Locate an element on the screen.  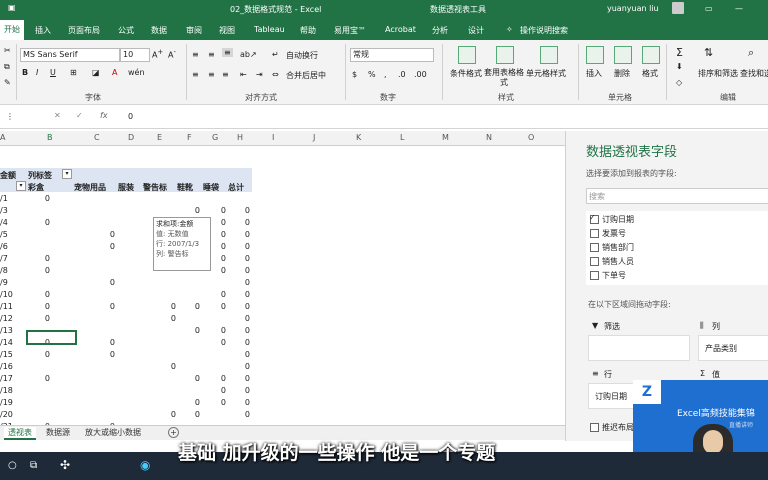
user-name: yuanyuan liu is located at coordinates (633, 8).